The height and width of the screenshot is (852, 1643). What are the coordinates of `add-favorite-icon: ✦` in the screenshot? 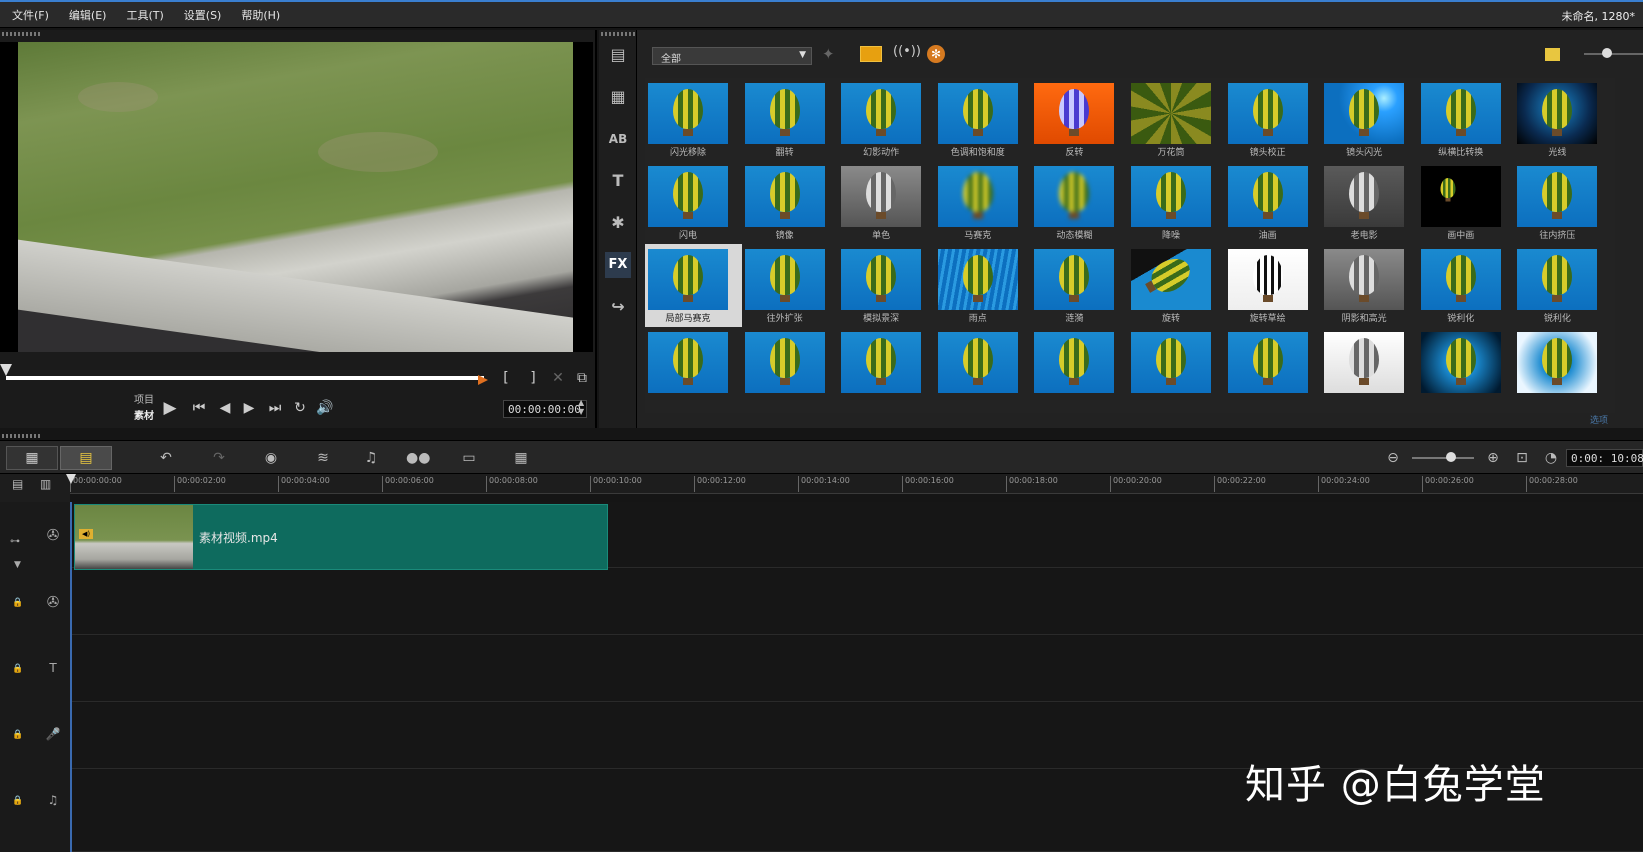 It's located at (828, 54).